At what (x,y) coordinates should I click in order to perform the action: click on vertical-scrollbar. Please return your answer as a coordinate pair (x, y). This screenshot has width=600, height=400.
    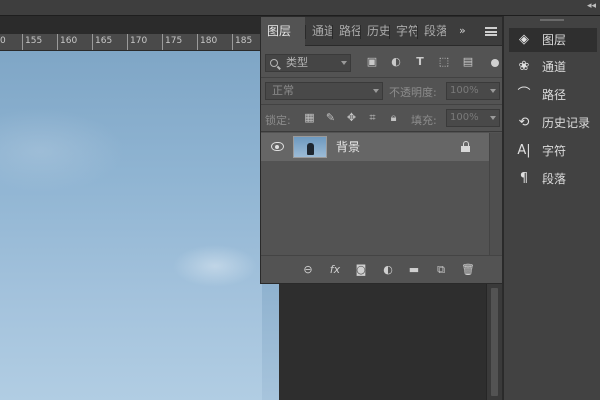
    Looking at the image, I should click on (494, 342).